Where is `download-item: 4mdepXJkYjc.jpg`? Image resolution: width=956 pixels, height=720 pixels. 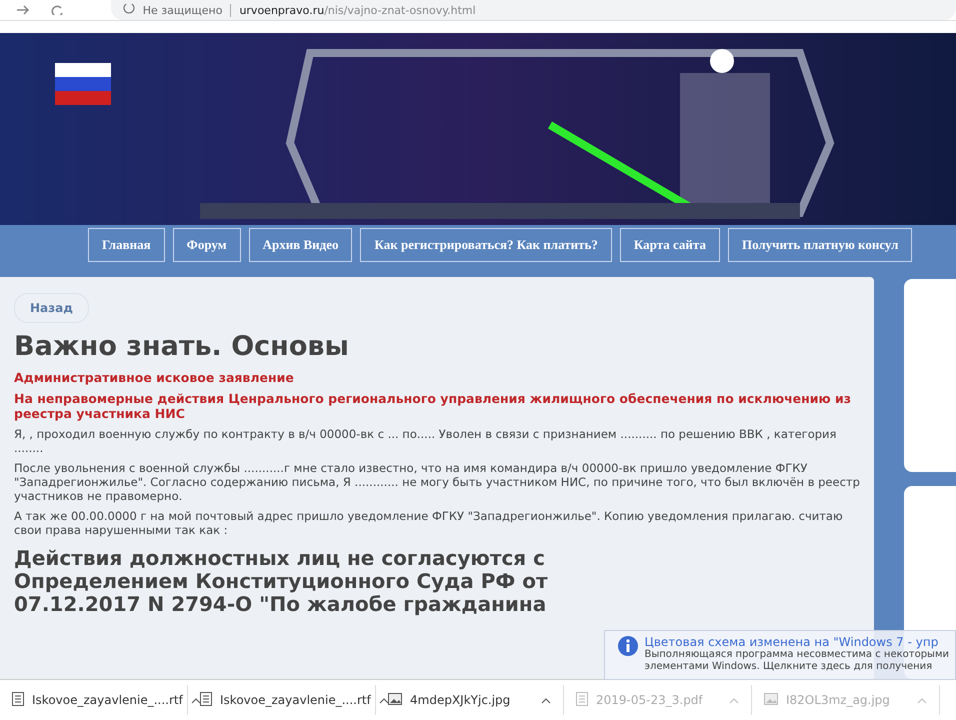 download-item: 4mdepXJkYjc.jpg is located at coordinates (470, 700).